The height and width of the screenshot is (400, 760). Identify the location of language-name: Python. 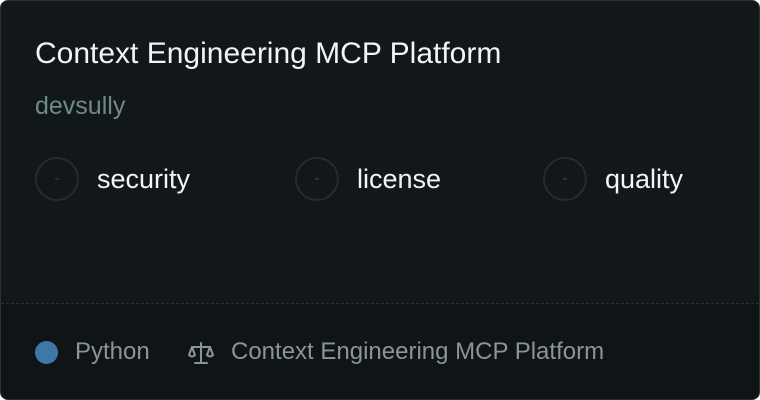
(112, 351).